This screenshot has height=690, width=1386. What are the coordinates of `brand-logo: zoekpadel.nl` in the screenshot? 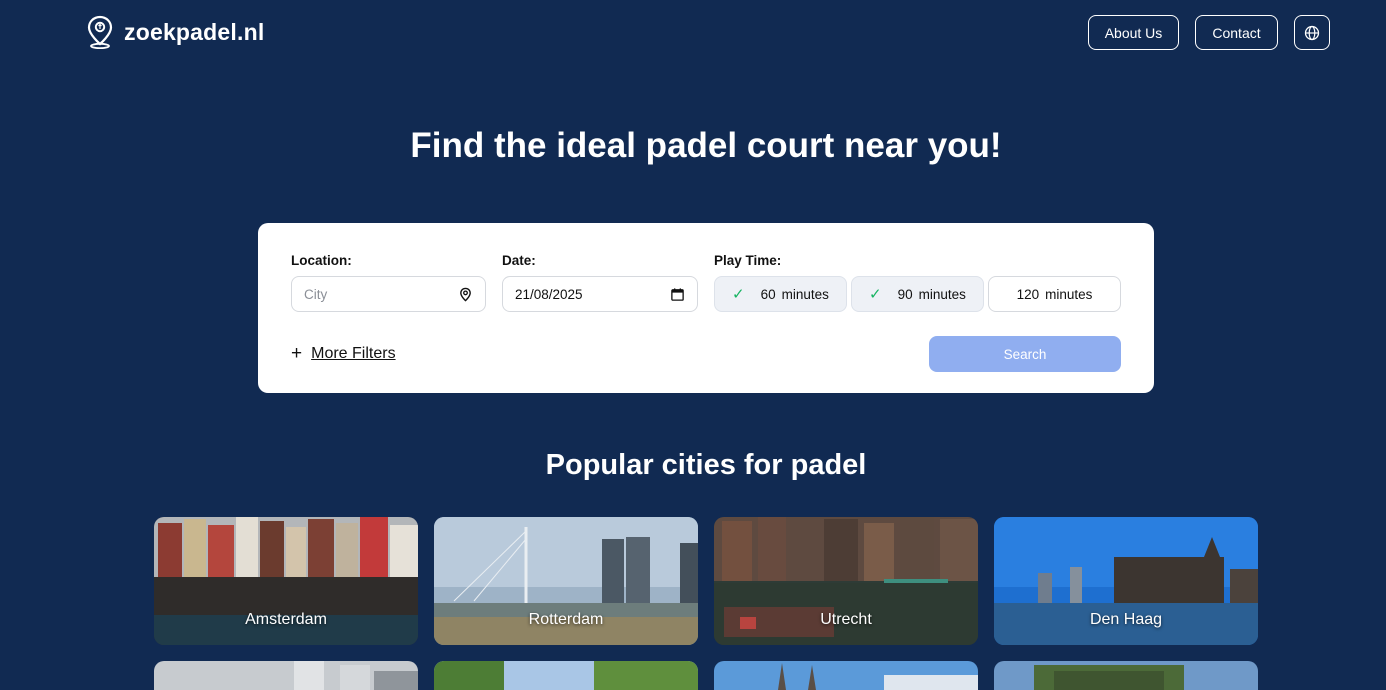 It's located at (175, 32).